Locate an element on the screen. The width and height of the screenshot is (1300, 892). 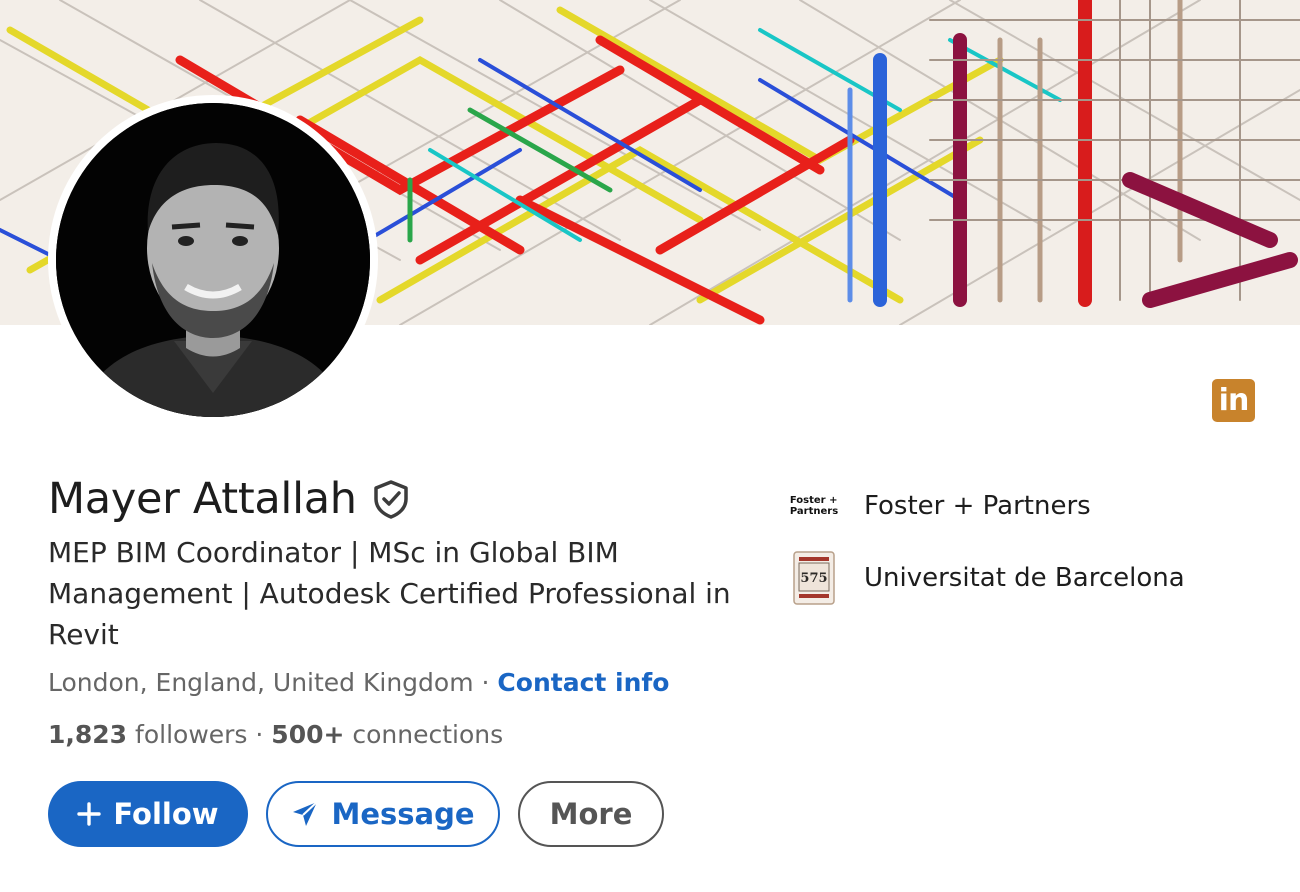
profile-photo-frame is located at coordinates (213, 260).